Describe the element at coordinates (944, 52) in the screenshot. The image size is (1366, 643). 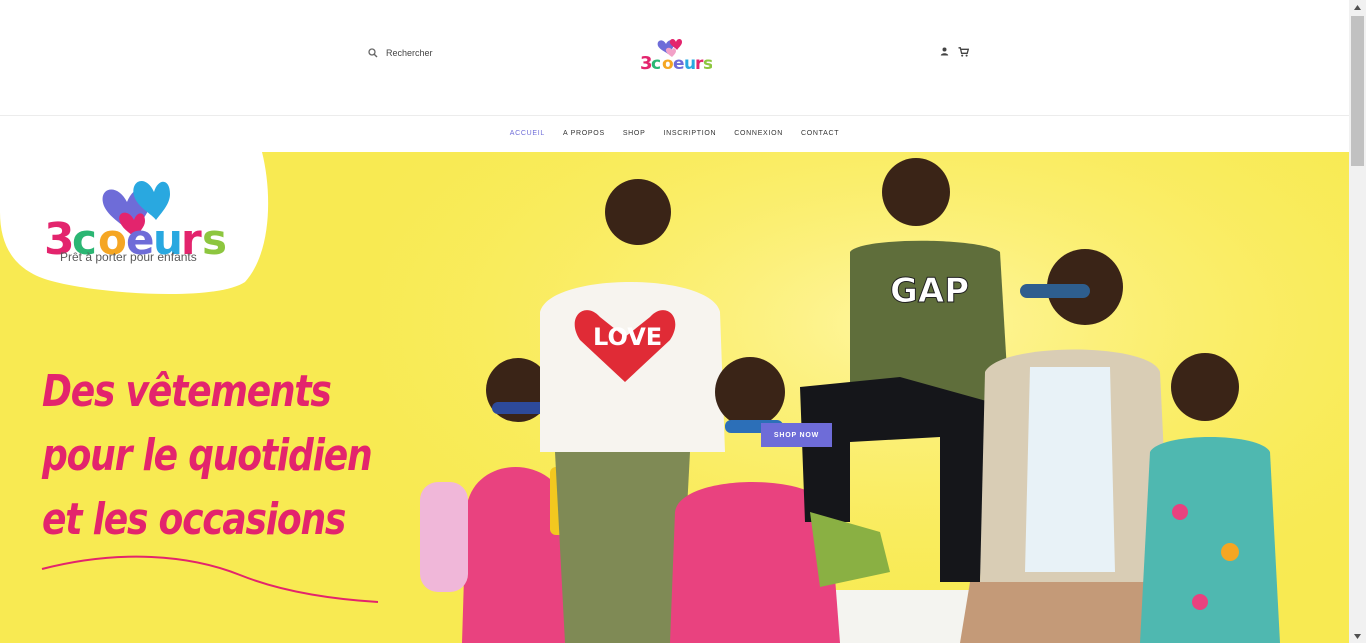
I see `user-icon` at that location.